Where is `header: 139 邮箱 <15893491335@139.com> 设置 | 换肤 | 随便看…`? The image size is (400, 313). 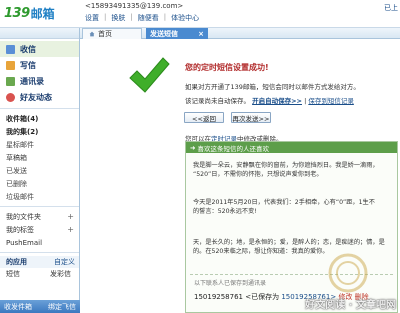 header: 139 邮箱 <15893491335@139.com> 设置 | 换肤 | 随便看… is located at coordinates (200, 14).